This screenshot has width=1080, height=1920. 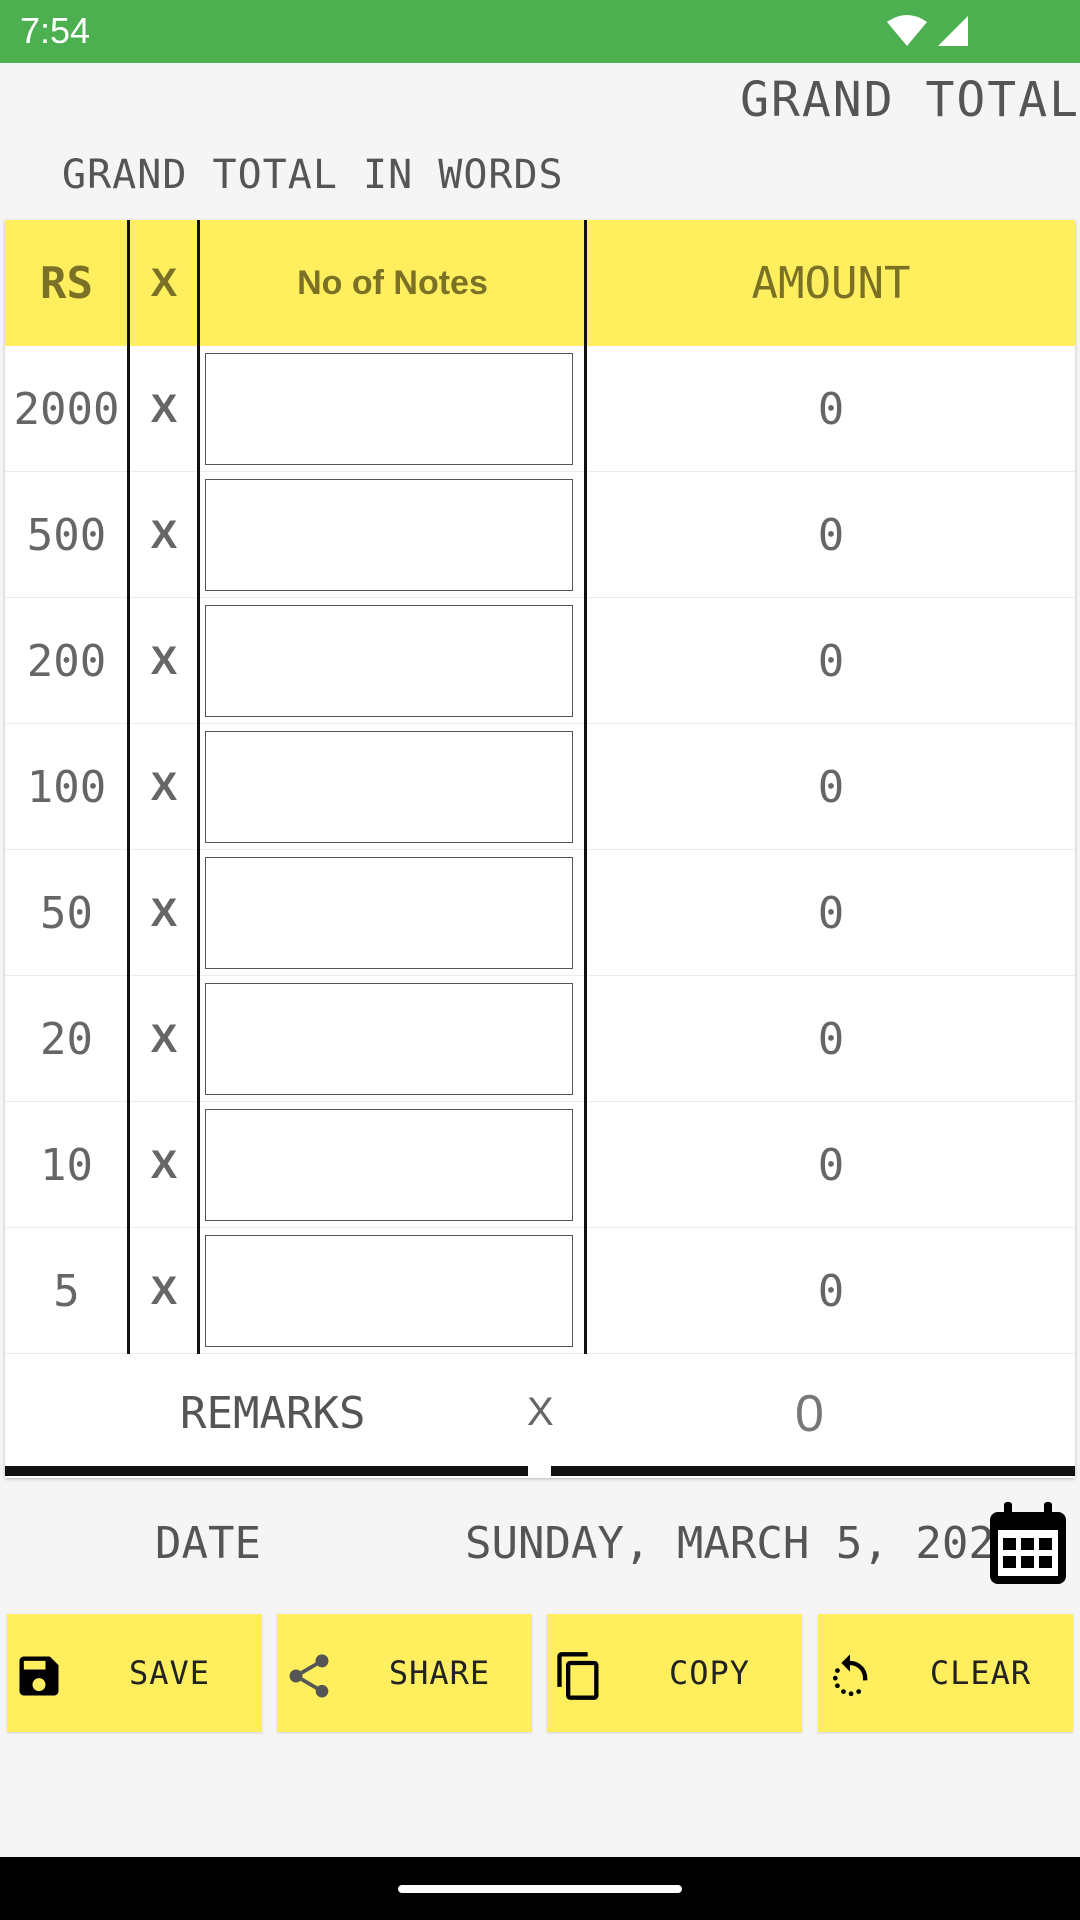 I want to click on save-icon, so click(x=39, y=1676).